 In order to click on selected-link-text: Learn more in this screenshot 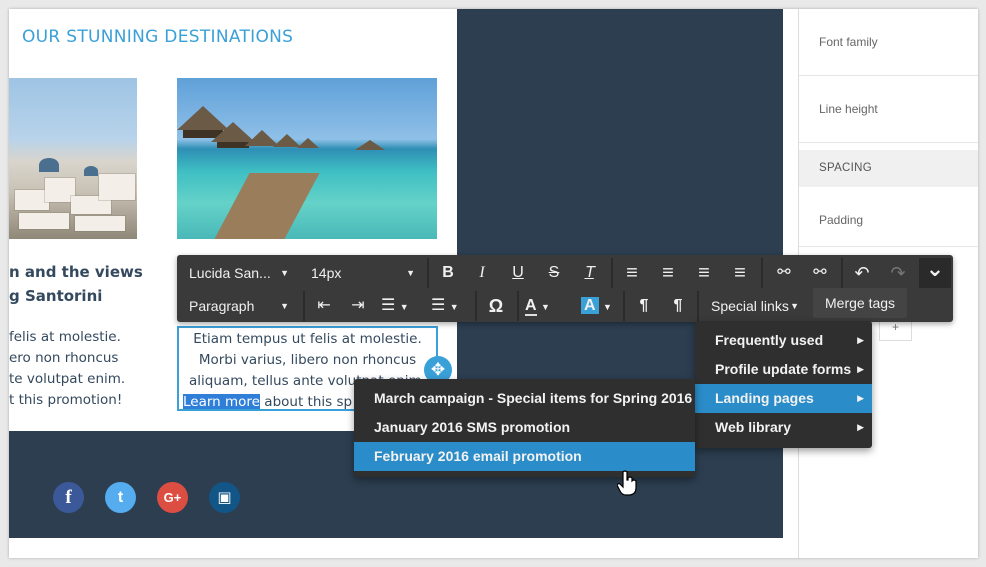, I will do `click(221, 401)`.